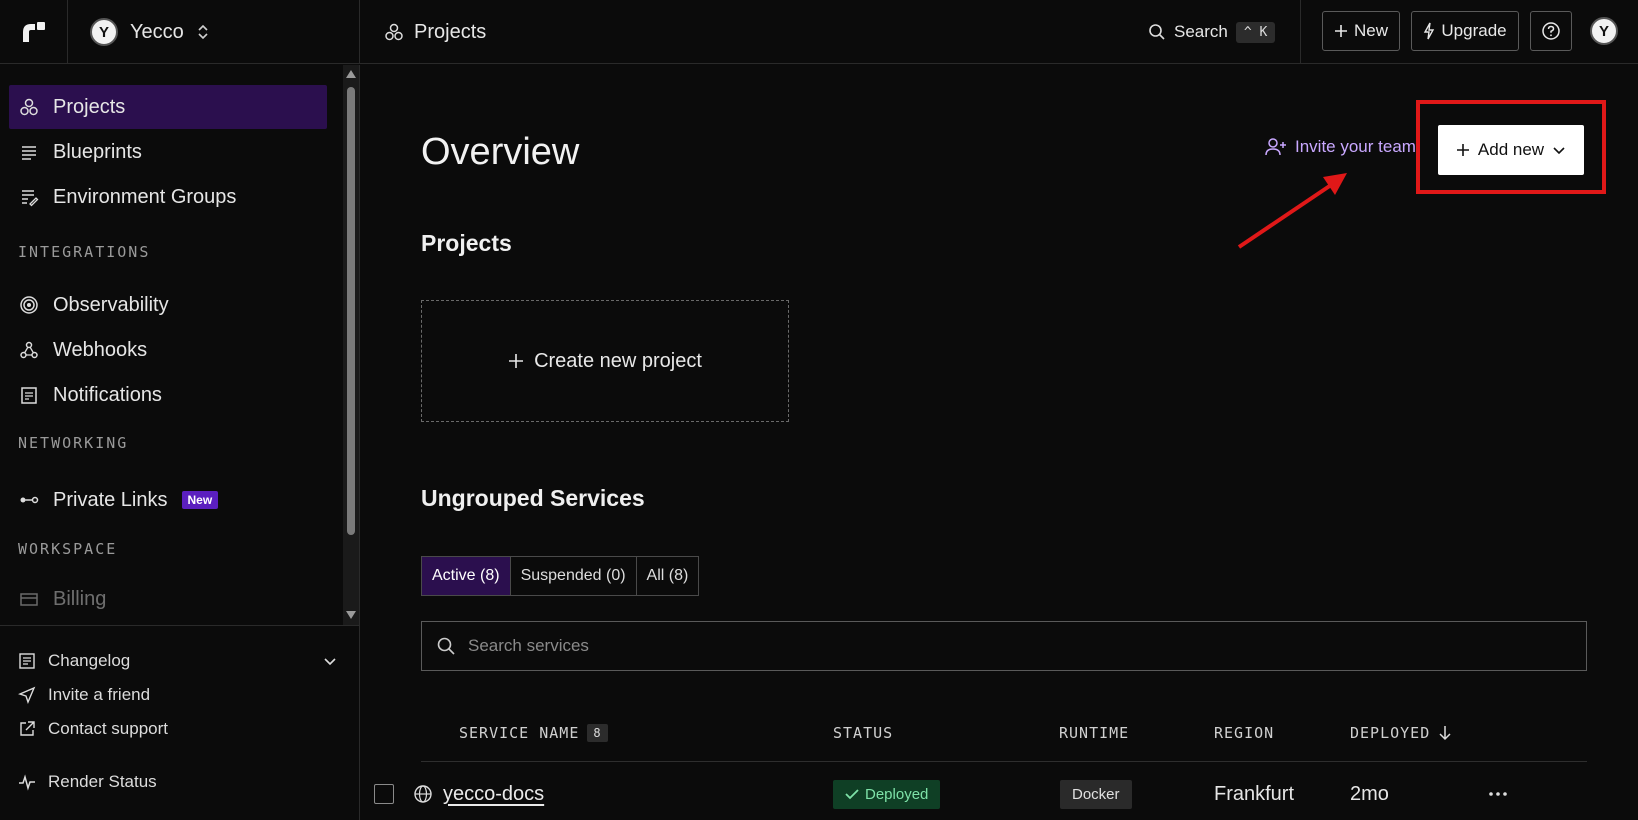  Describe the element at coordinates (29, 305) in the screenshot. I see `observability-icon` at that location.